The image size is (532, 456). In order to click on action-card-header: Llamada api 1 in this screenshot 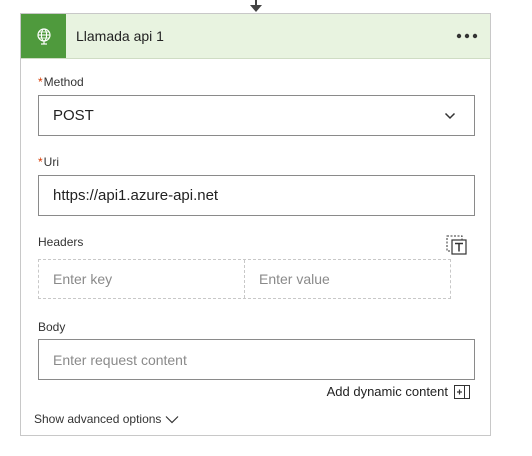, I will do `click(255, 36)`.